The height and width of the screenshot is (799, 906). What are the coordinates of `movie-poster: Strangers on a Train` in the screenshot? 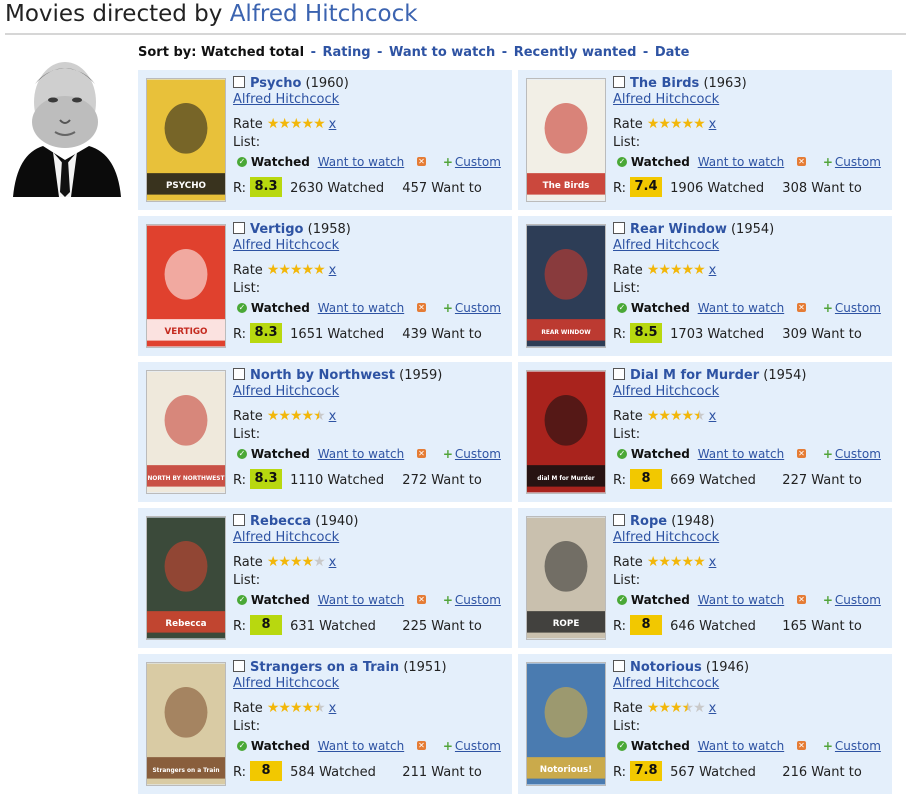 It's located at (186, 724).